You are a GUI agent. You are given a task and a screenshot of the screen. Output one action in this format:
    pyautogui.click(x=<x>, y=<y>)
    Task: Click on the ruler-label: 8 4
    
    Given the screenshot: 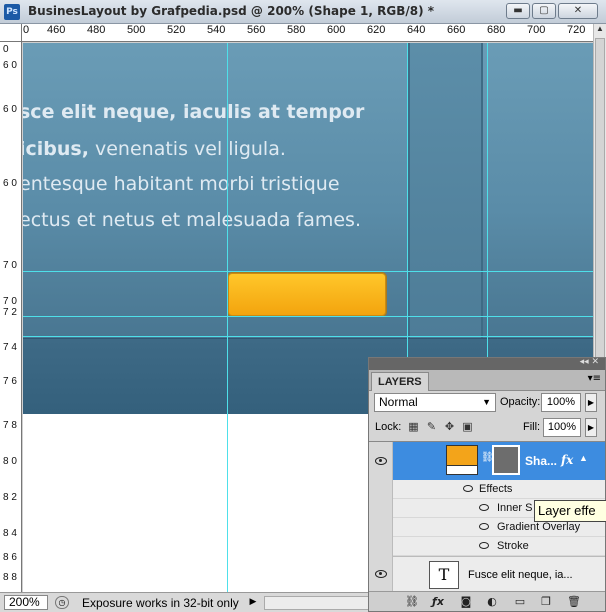 What is the action you would take?
    pyautogui.click(x=10, y=533)
    